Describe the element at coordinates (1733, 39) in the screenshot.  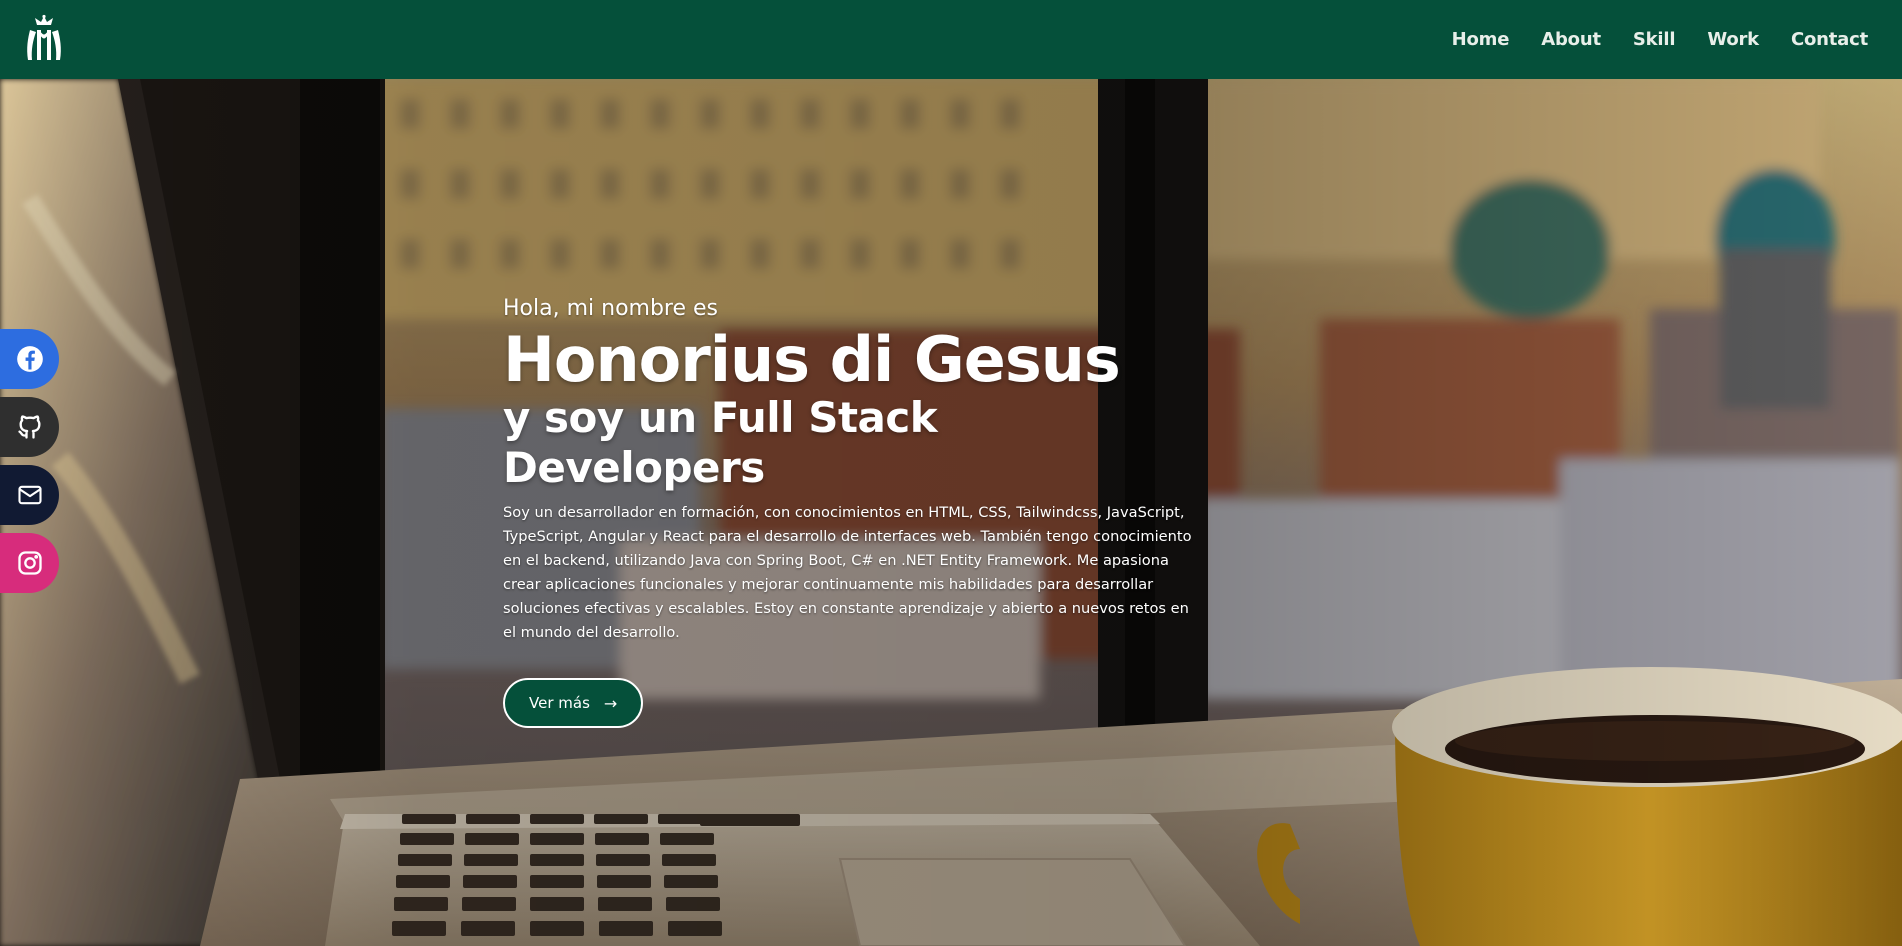
I see `nav-link-work: Work` at that location.